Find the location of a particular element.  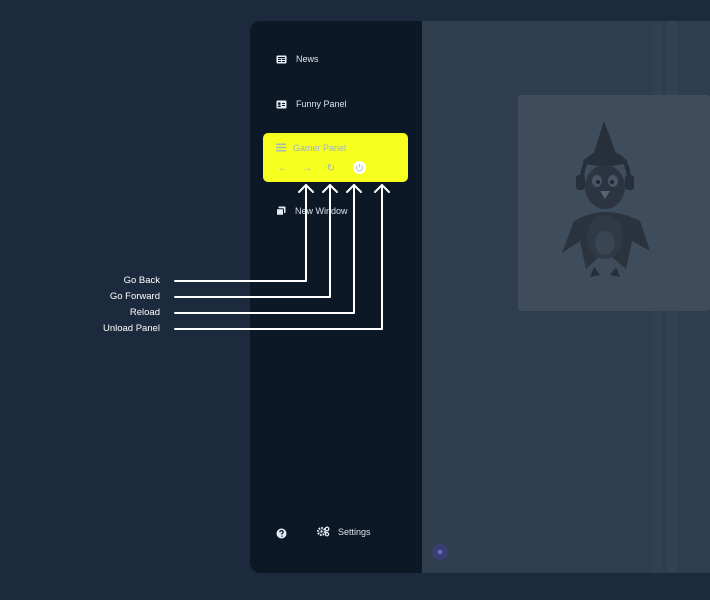

annotation-go-back: Go Back is located at coordinates (141, 280).